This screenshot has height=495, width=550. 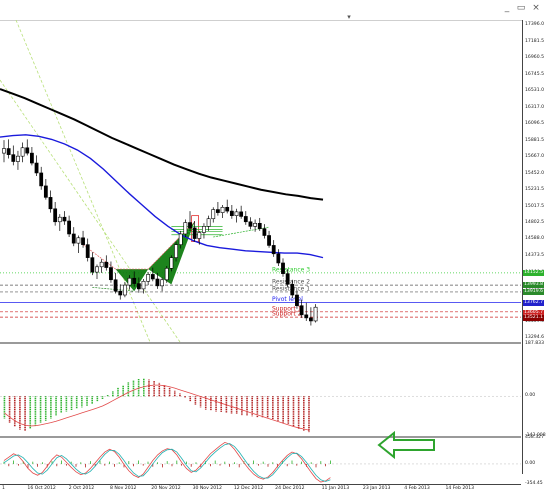 I want to click on price-tick-label: 16531.0, so click(x=534, y=91).